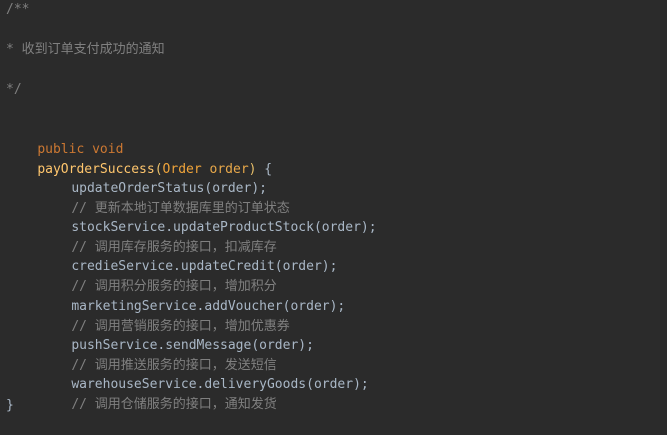 Image resolution: width=667 pixels, height=435 pixels. Describe the element at coordinates (220, 384) in the screenshot. I see `statement-call: warehouseService.deliveryGoods(order);` at that location.